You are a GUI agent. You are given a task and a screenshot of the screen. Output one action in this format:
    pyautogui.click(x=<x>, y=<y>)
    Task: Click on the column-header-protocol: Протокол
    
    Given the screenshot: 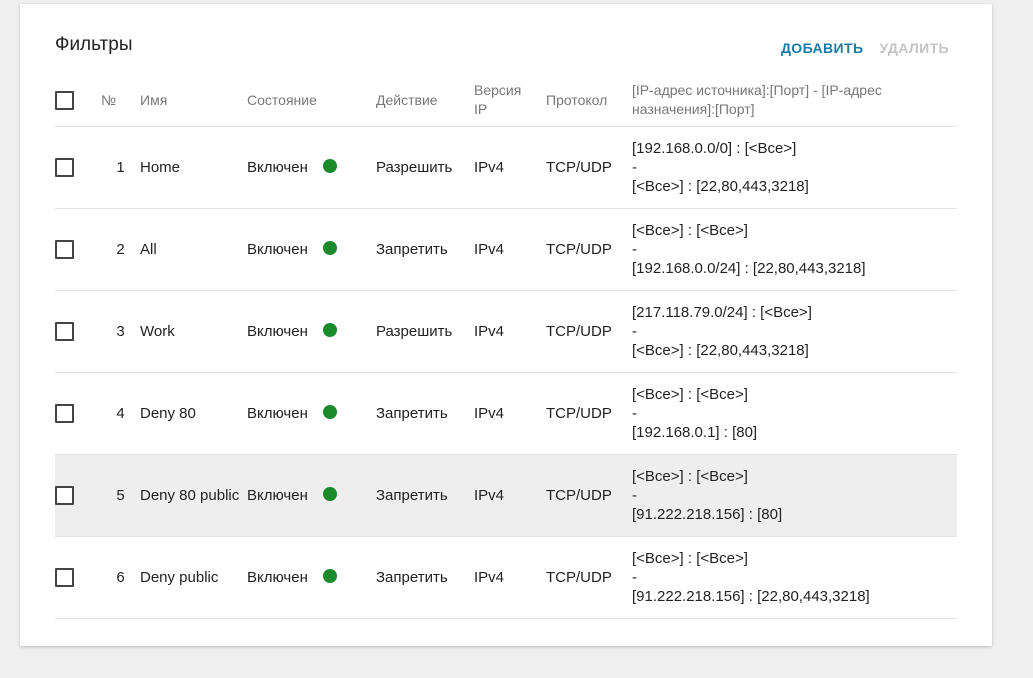 What is the action you would take?
    pyautogui.click(x=577, y=100)
    